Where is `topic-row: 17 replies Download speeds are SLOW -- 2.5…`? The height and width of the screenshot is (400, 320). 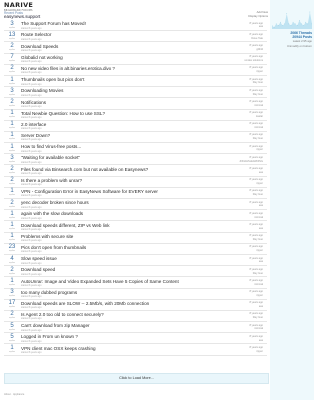
topic-row: 17 replies Download speeds are SLOW -- 2.5… is located at coordinates (135, 305).